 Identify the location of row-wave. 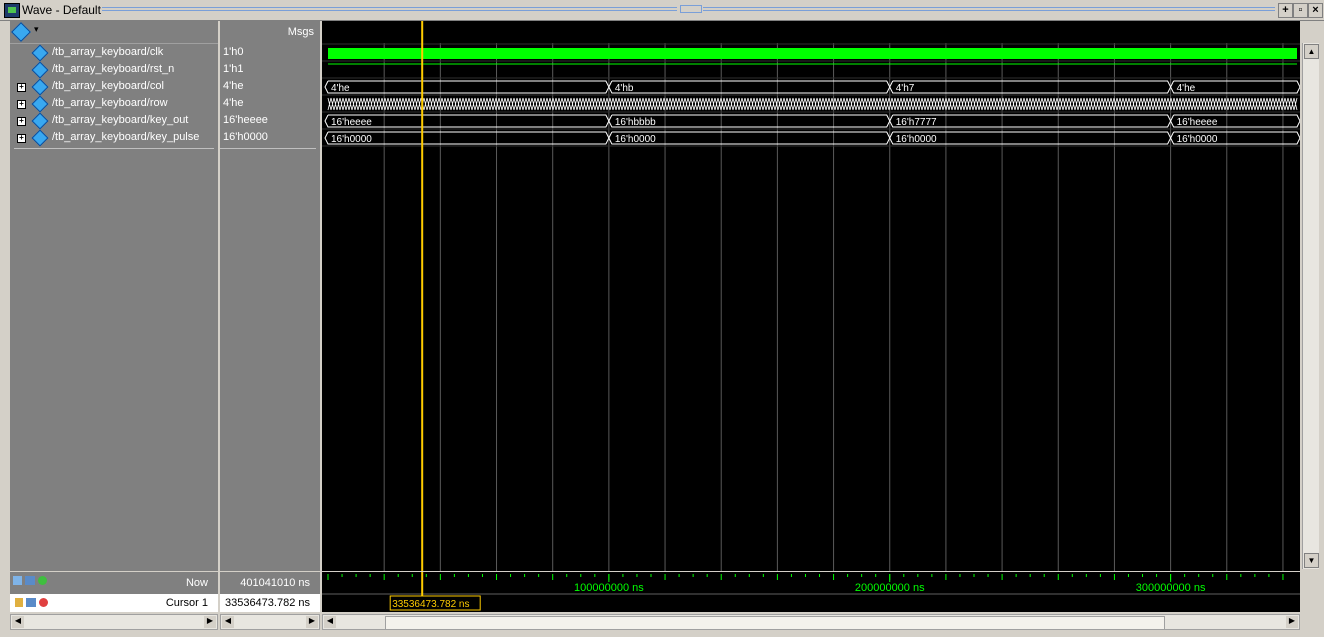
(812, 104).